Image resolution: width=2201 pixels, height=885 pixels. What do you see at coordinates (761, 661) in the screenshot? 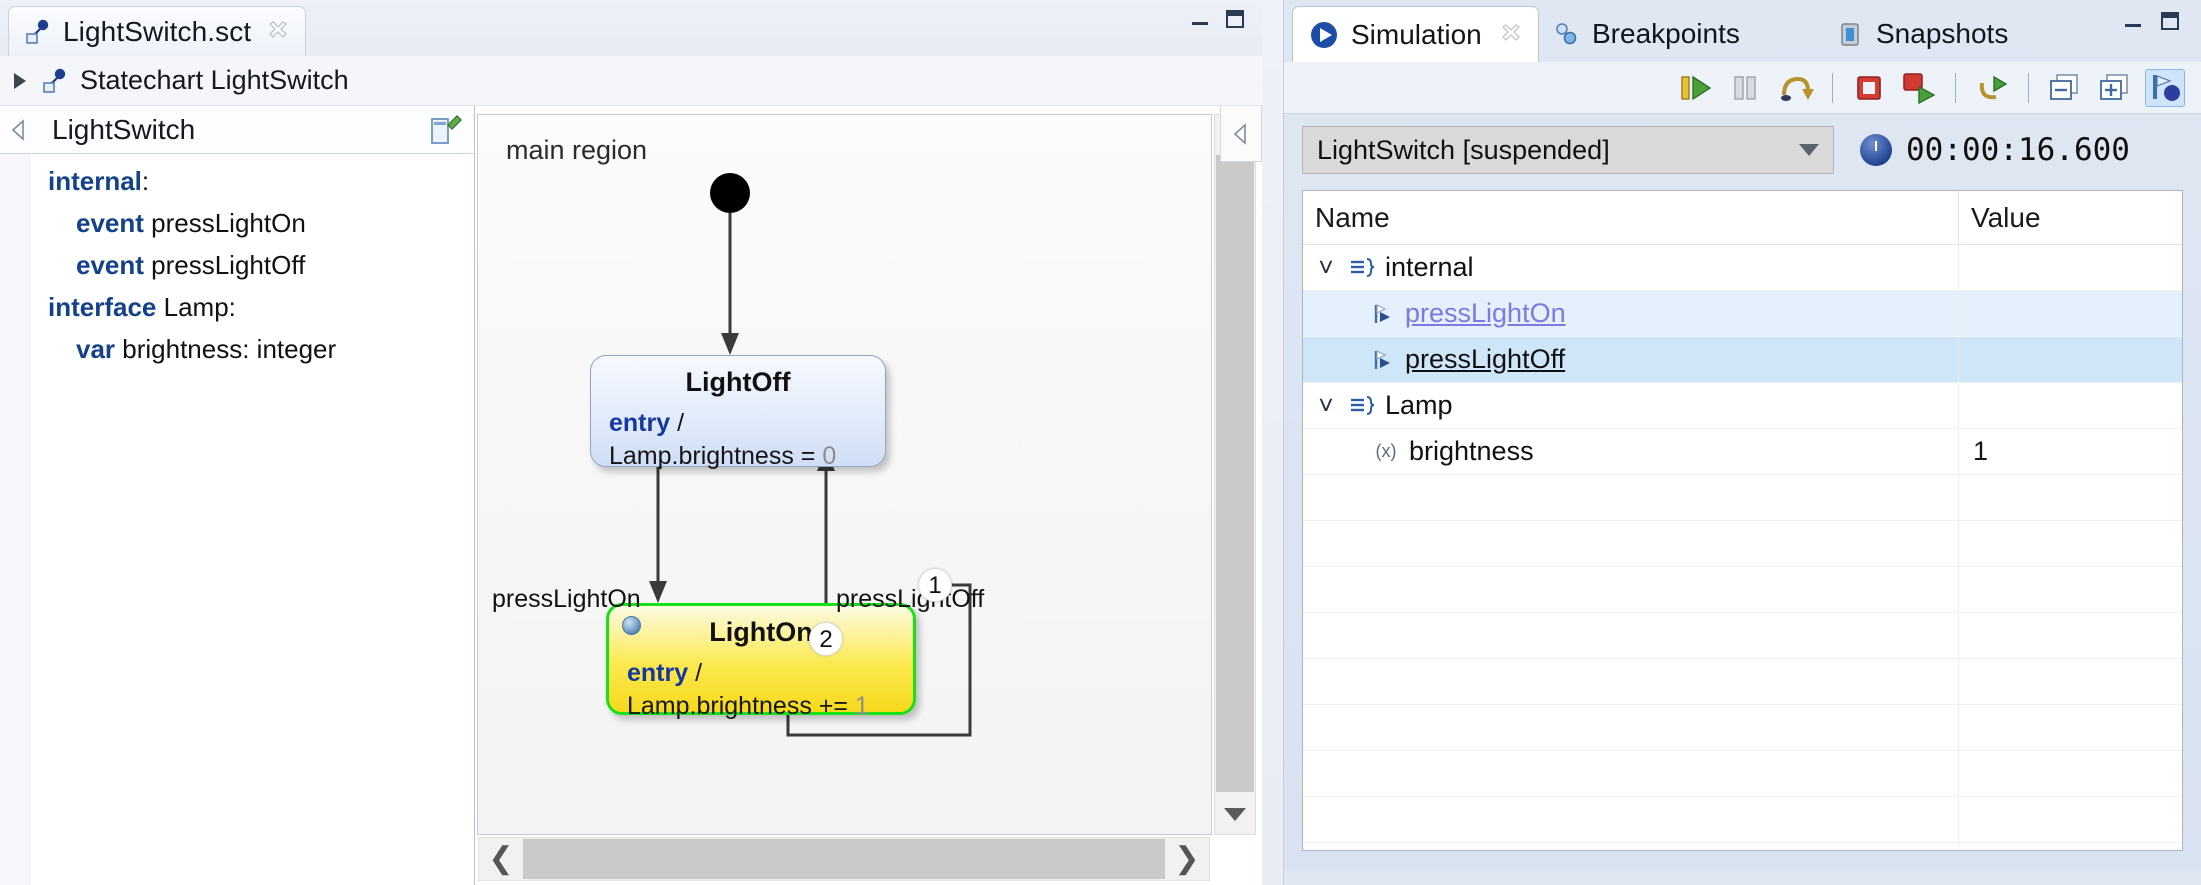
I see `state-node-lighton: LightOn entry / Lamp.brightness += 1` at bounding box center [761, 661].